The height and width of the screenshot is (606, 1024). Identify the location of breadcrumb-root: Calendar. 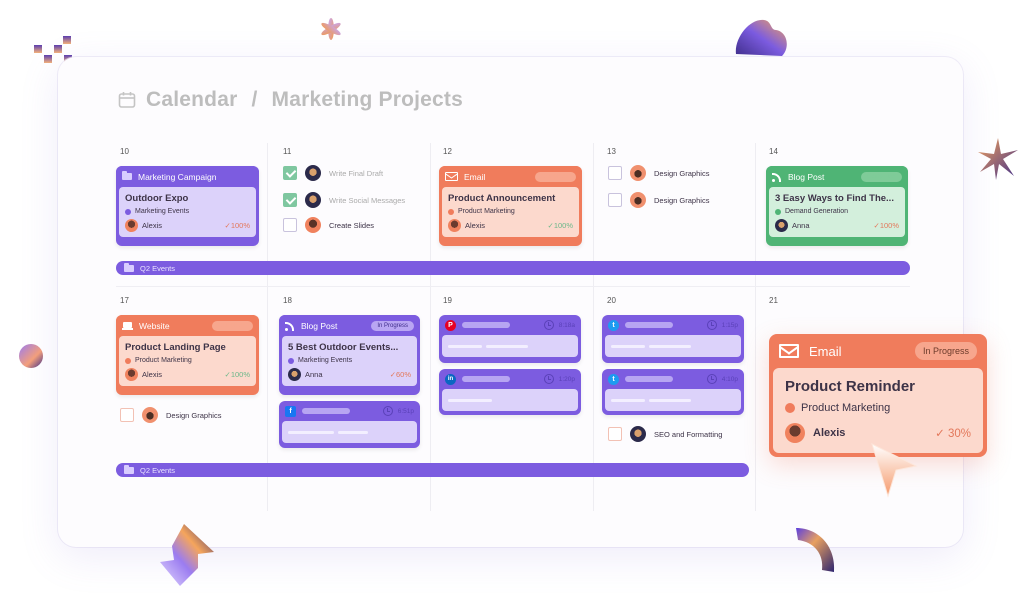
(191, 100).